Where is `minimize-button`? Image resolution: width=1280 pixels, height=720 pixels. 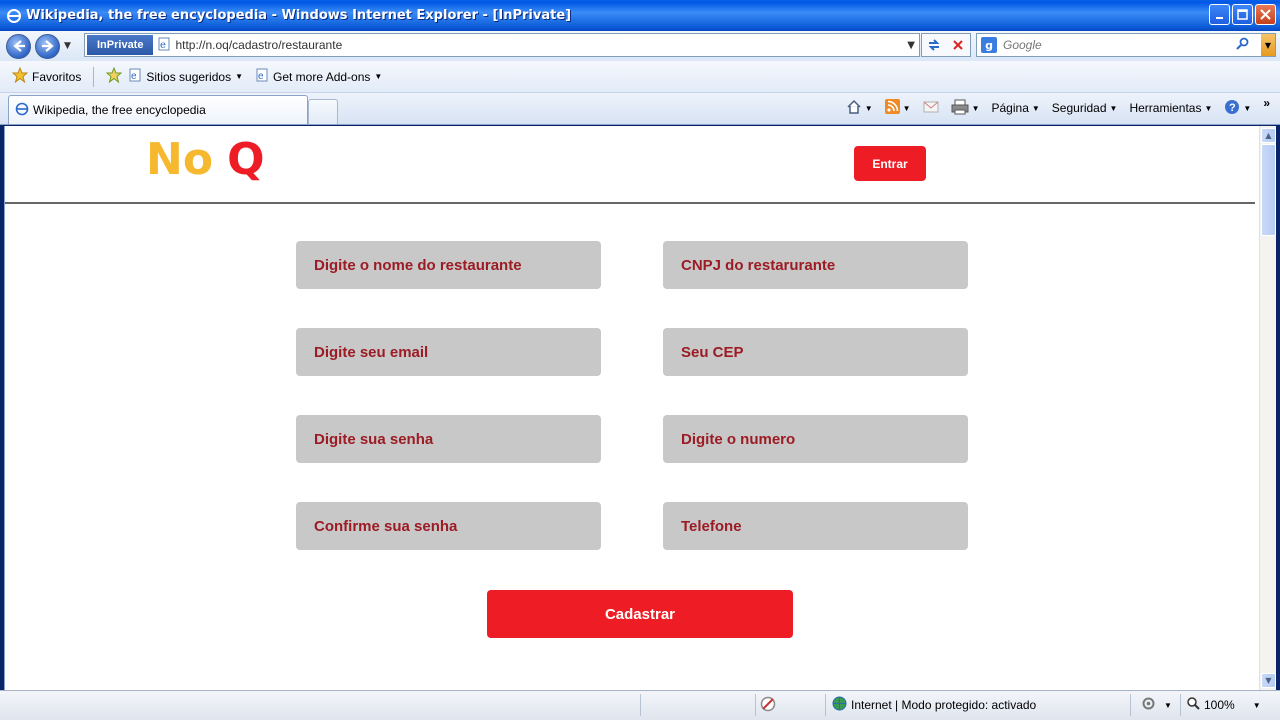 minimize-button is located at coordinates (1219, 14).